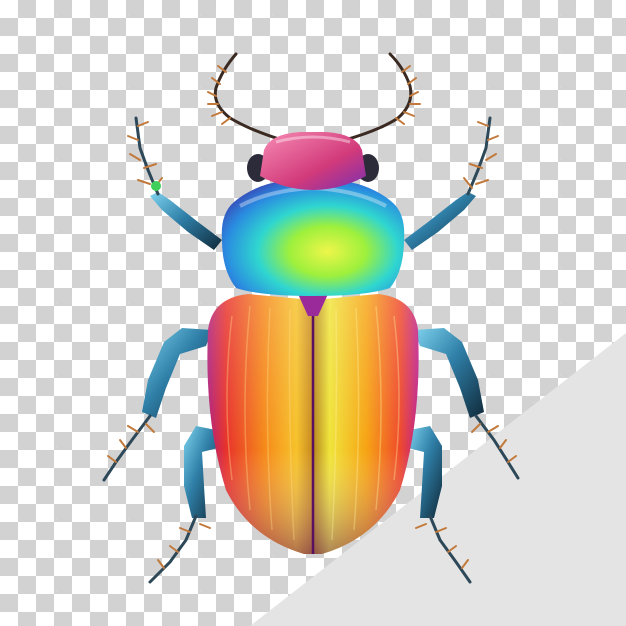  What do you see at coordinates (259, 424) in the screenshot?
I see `elytra-left` at bounding box center [259, 424].